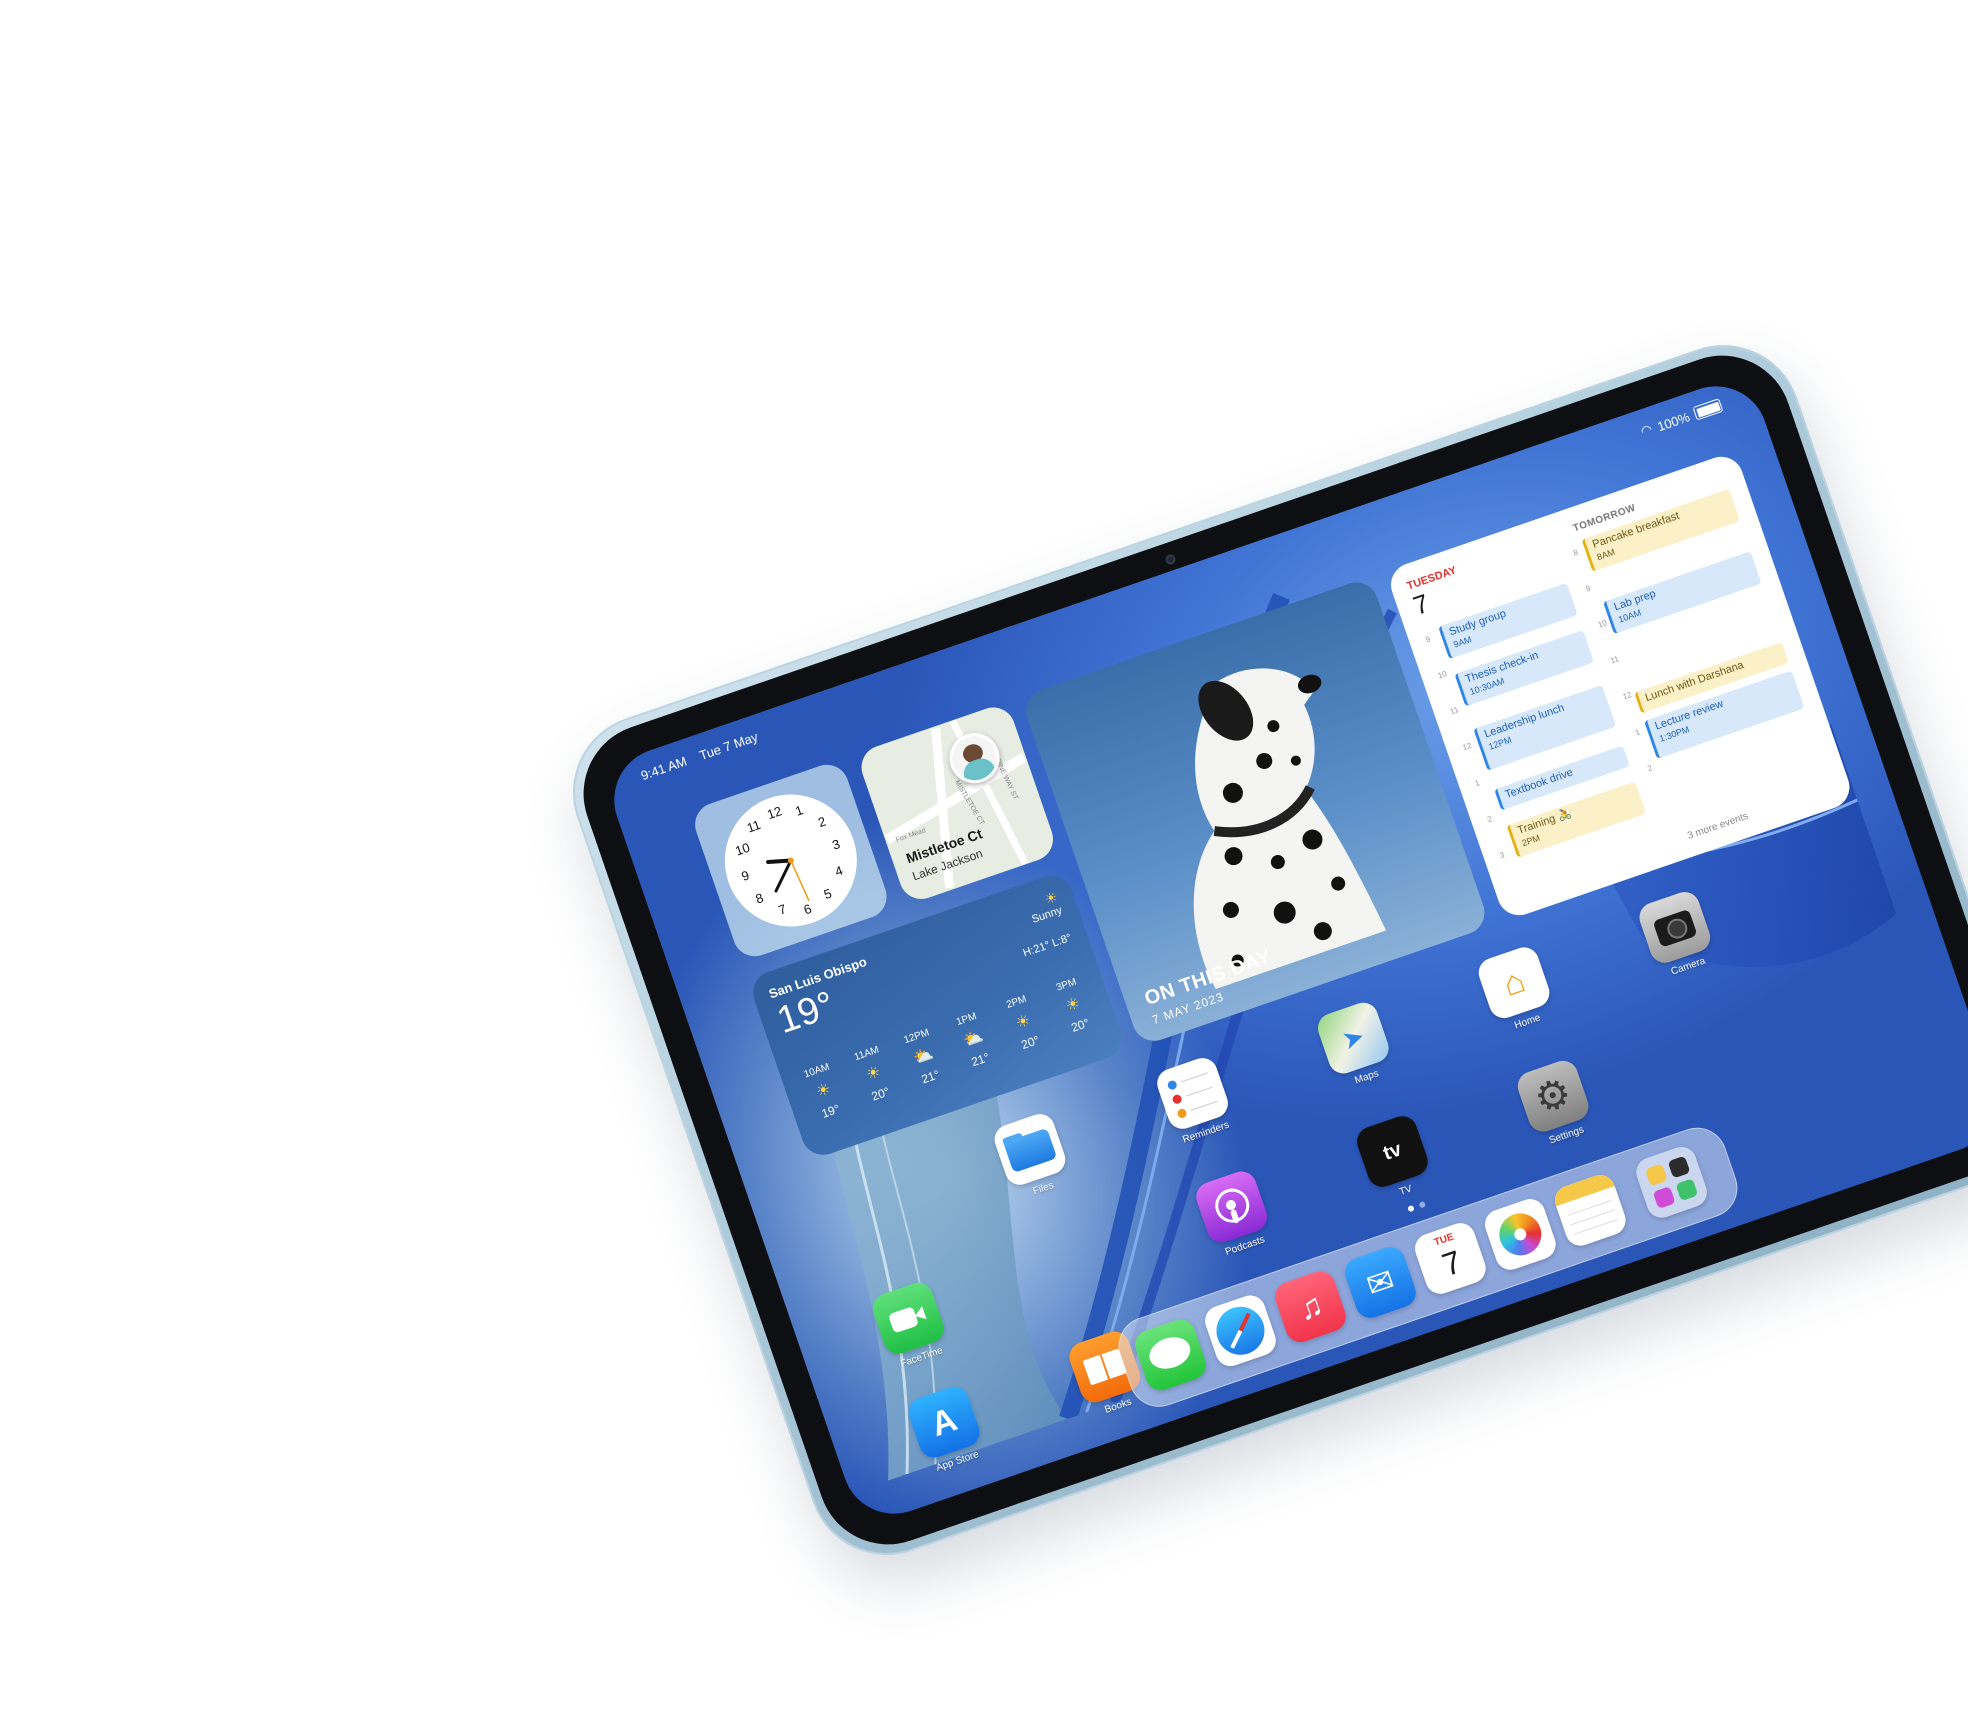 The width and height of the screenshot is (1968, 1724). I want to click on forecast-hour: 10AM ☀ 19°, so click(824, 1092).